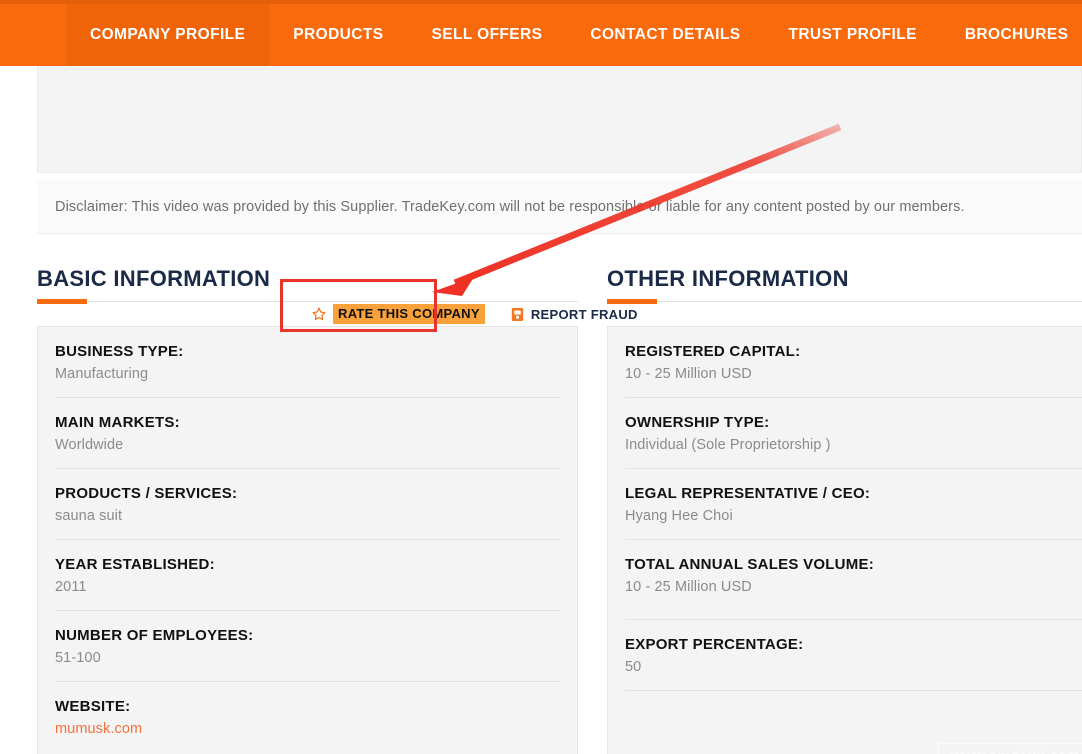  I want to click on row-value: 50, so click(633, 667).